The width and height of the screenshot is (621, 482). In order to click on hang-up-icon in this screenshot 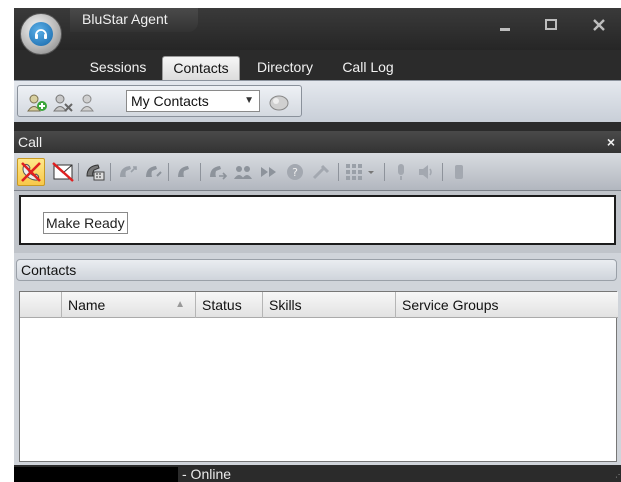, I will do `click(184, 172)`.